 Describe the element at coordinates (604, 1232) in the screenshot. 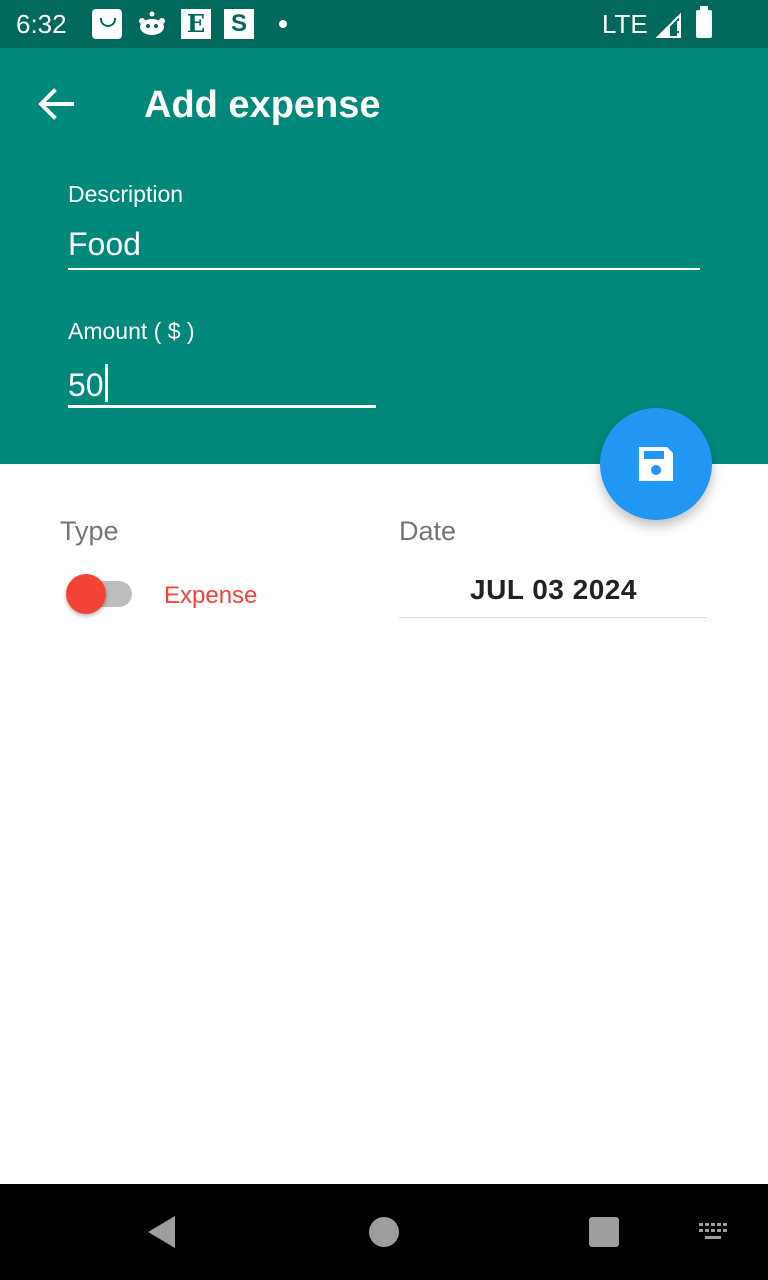

I see `nav-recents-icon` at that location.